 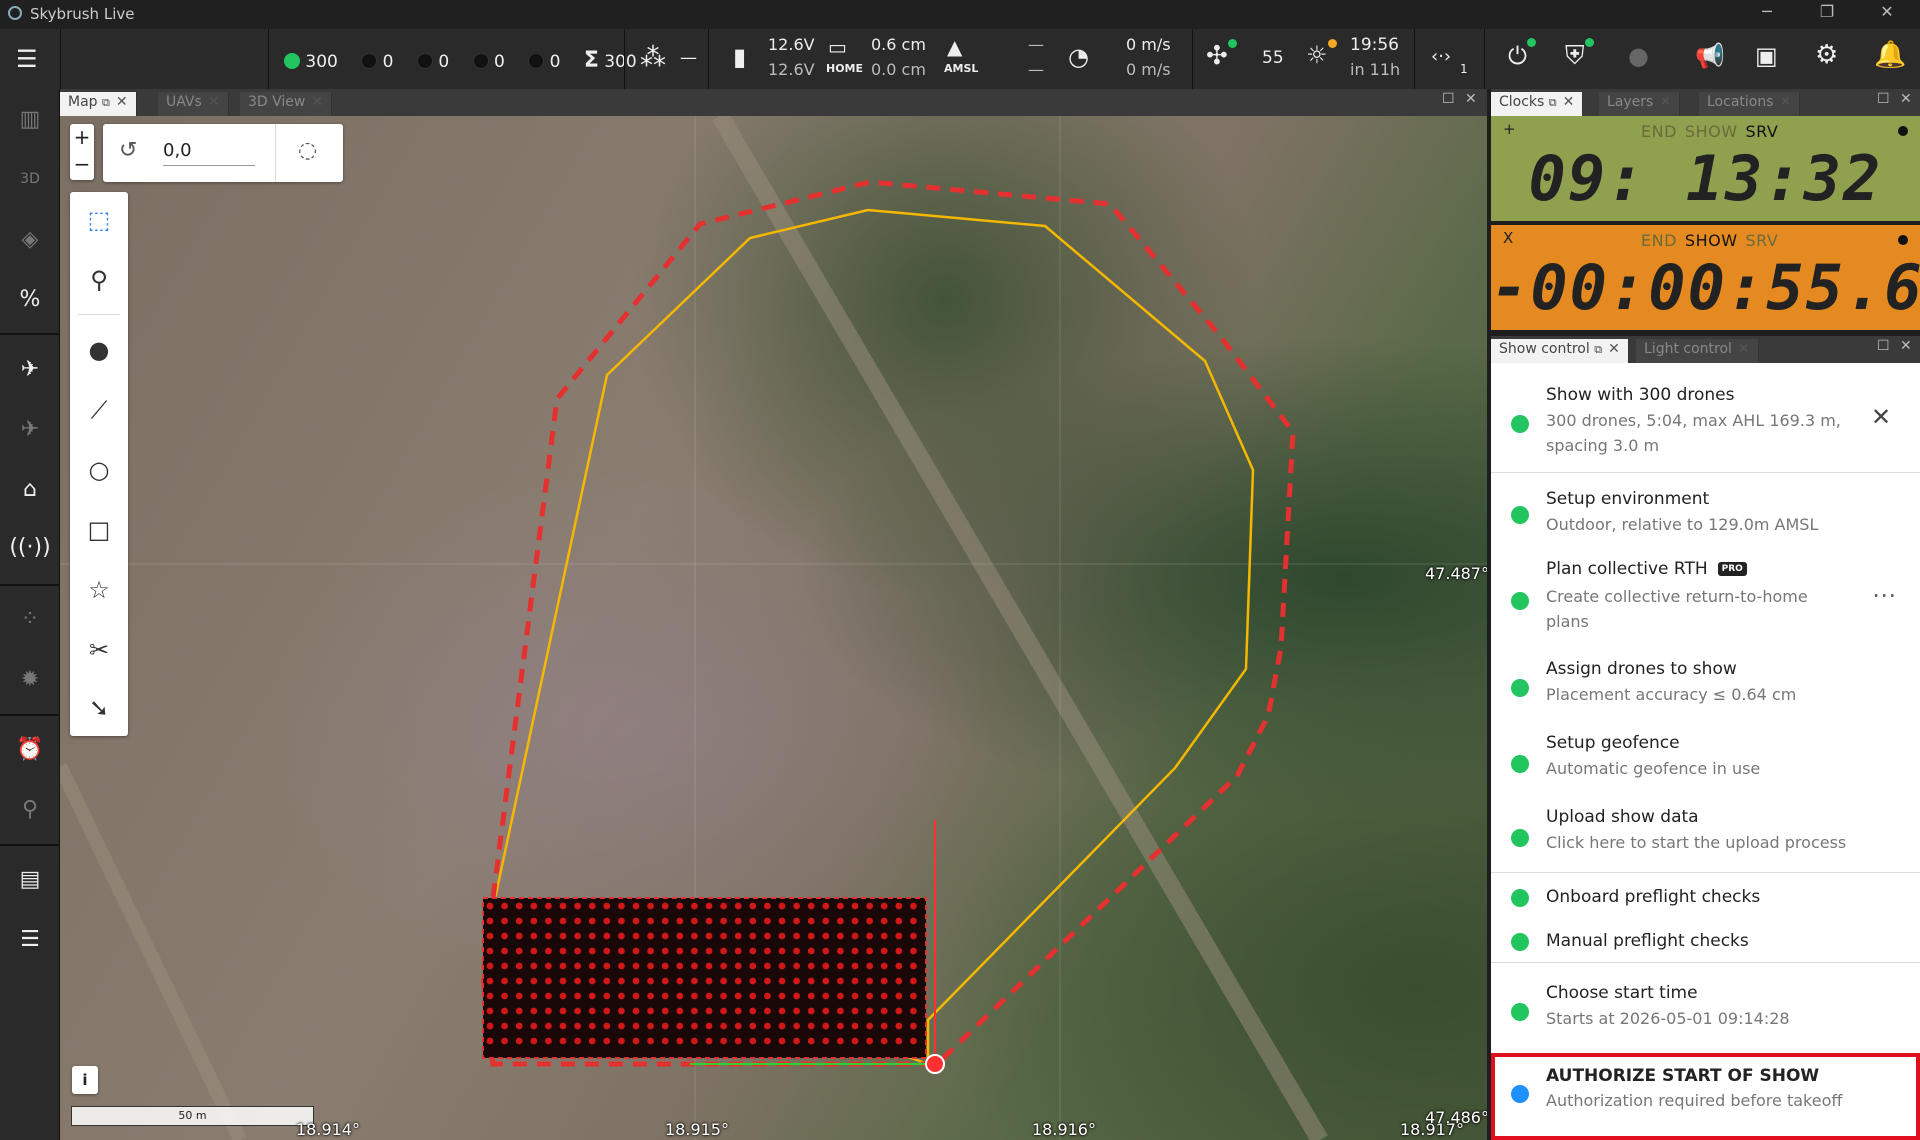 I want to click on home-icon: ⌂, so click(x=30, y=489).